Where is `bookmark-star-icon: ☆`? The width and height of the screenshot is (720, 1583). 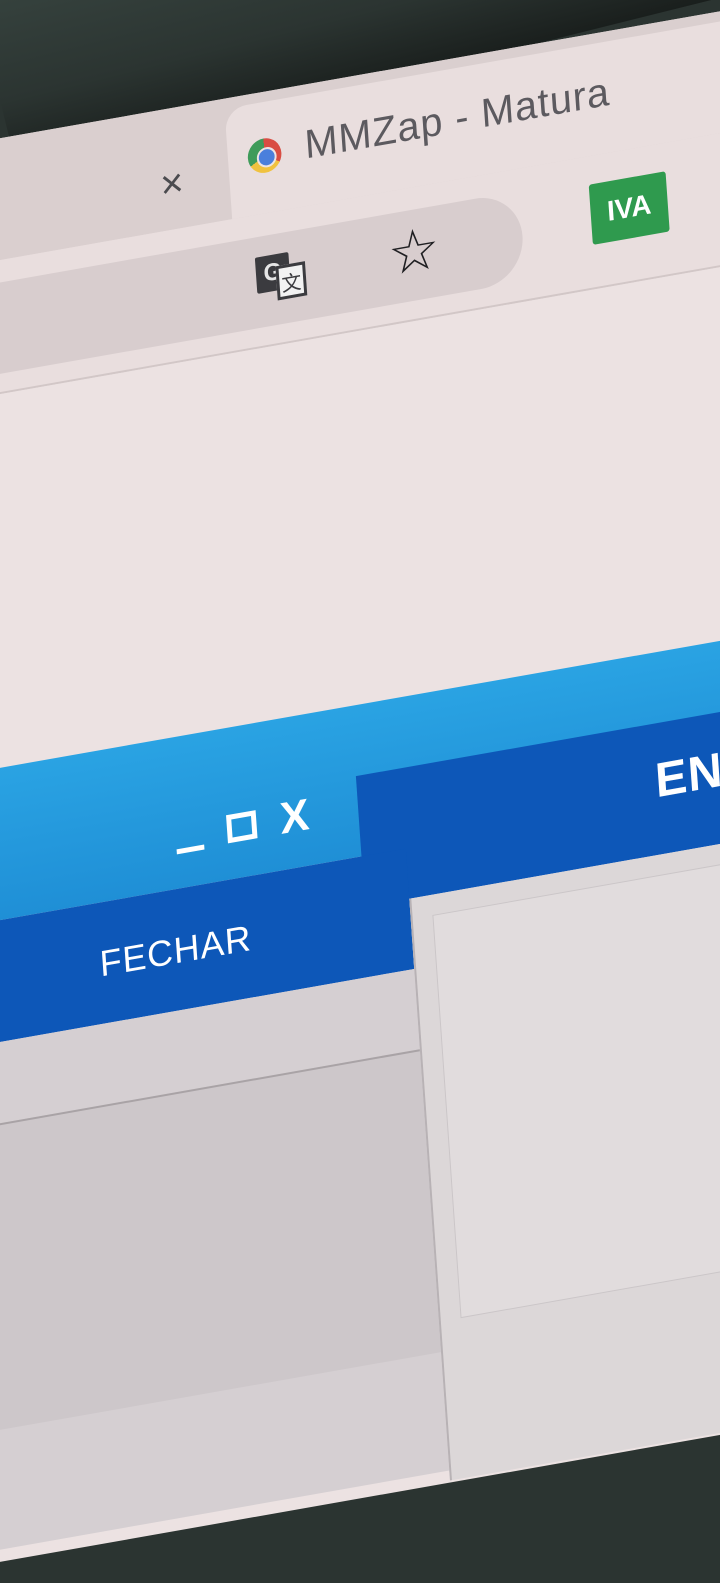
bookmark-star-icon: ☆ is located at coordinates (413, 251).